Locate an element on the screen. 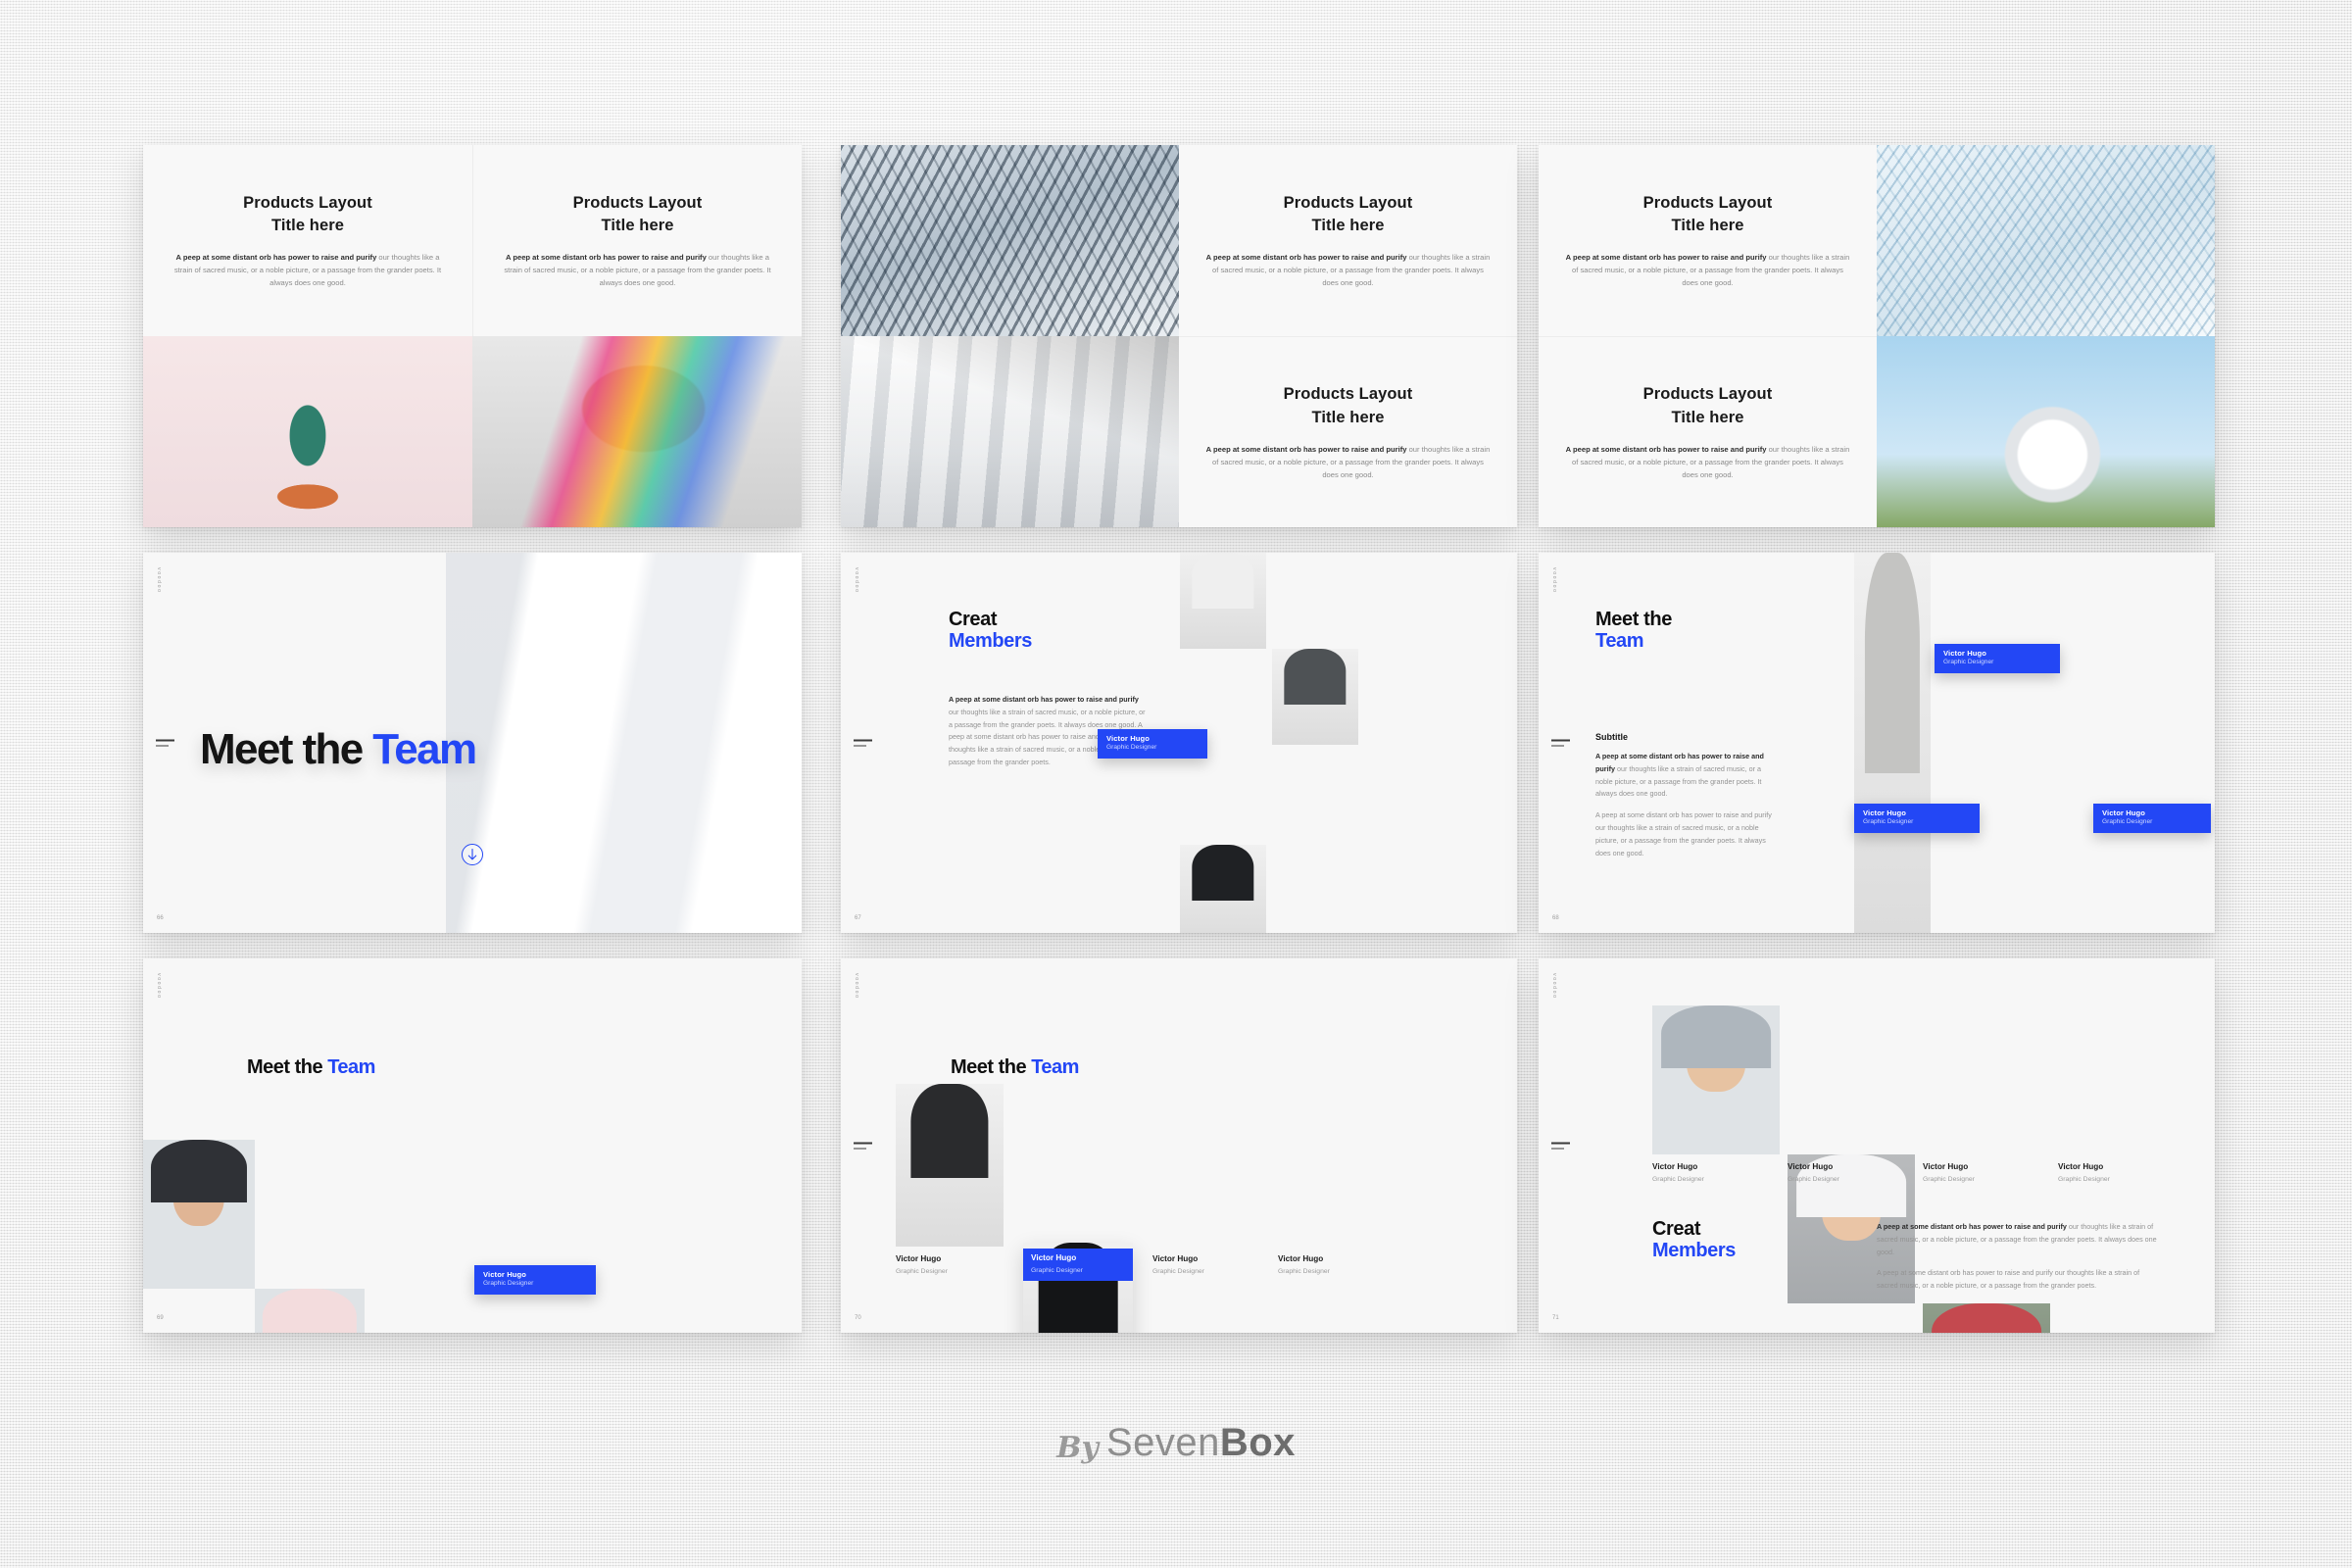 The image size is (2352, 1568). page-number: 69 is located at coordinates (160, 1318).